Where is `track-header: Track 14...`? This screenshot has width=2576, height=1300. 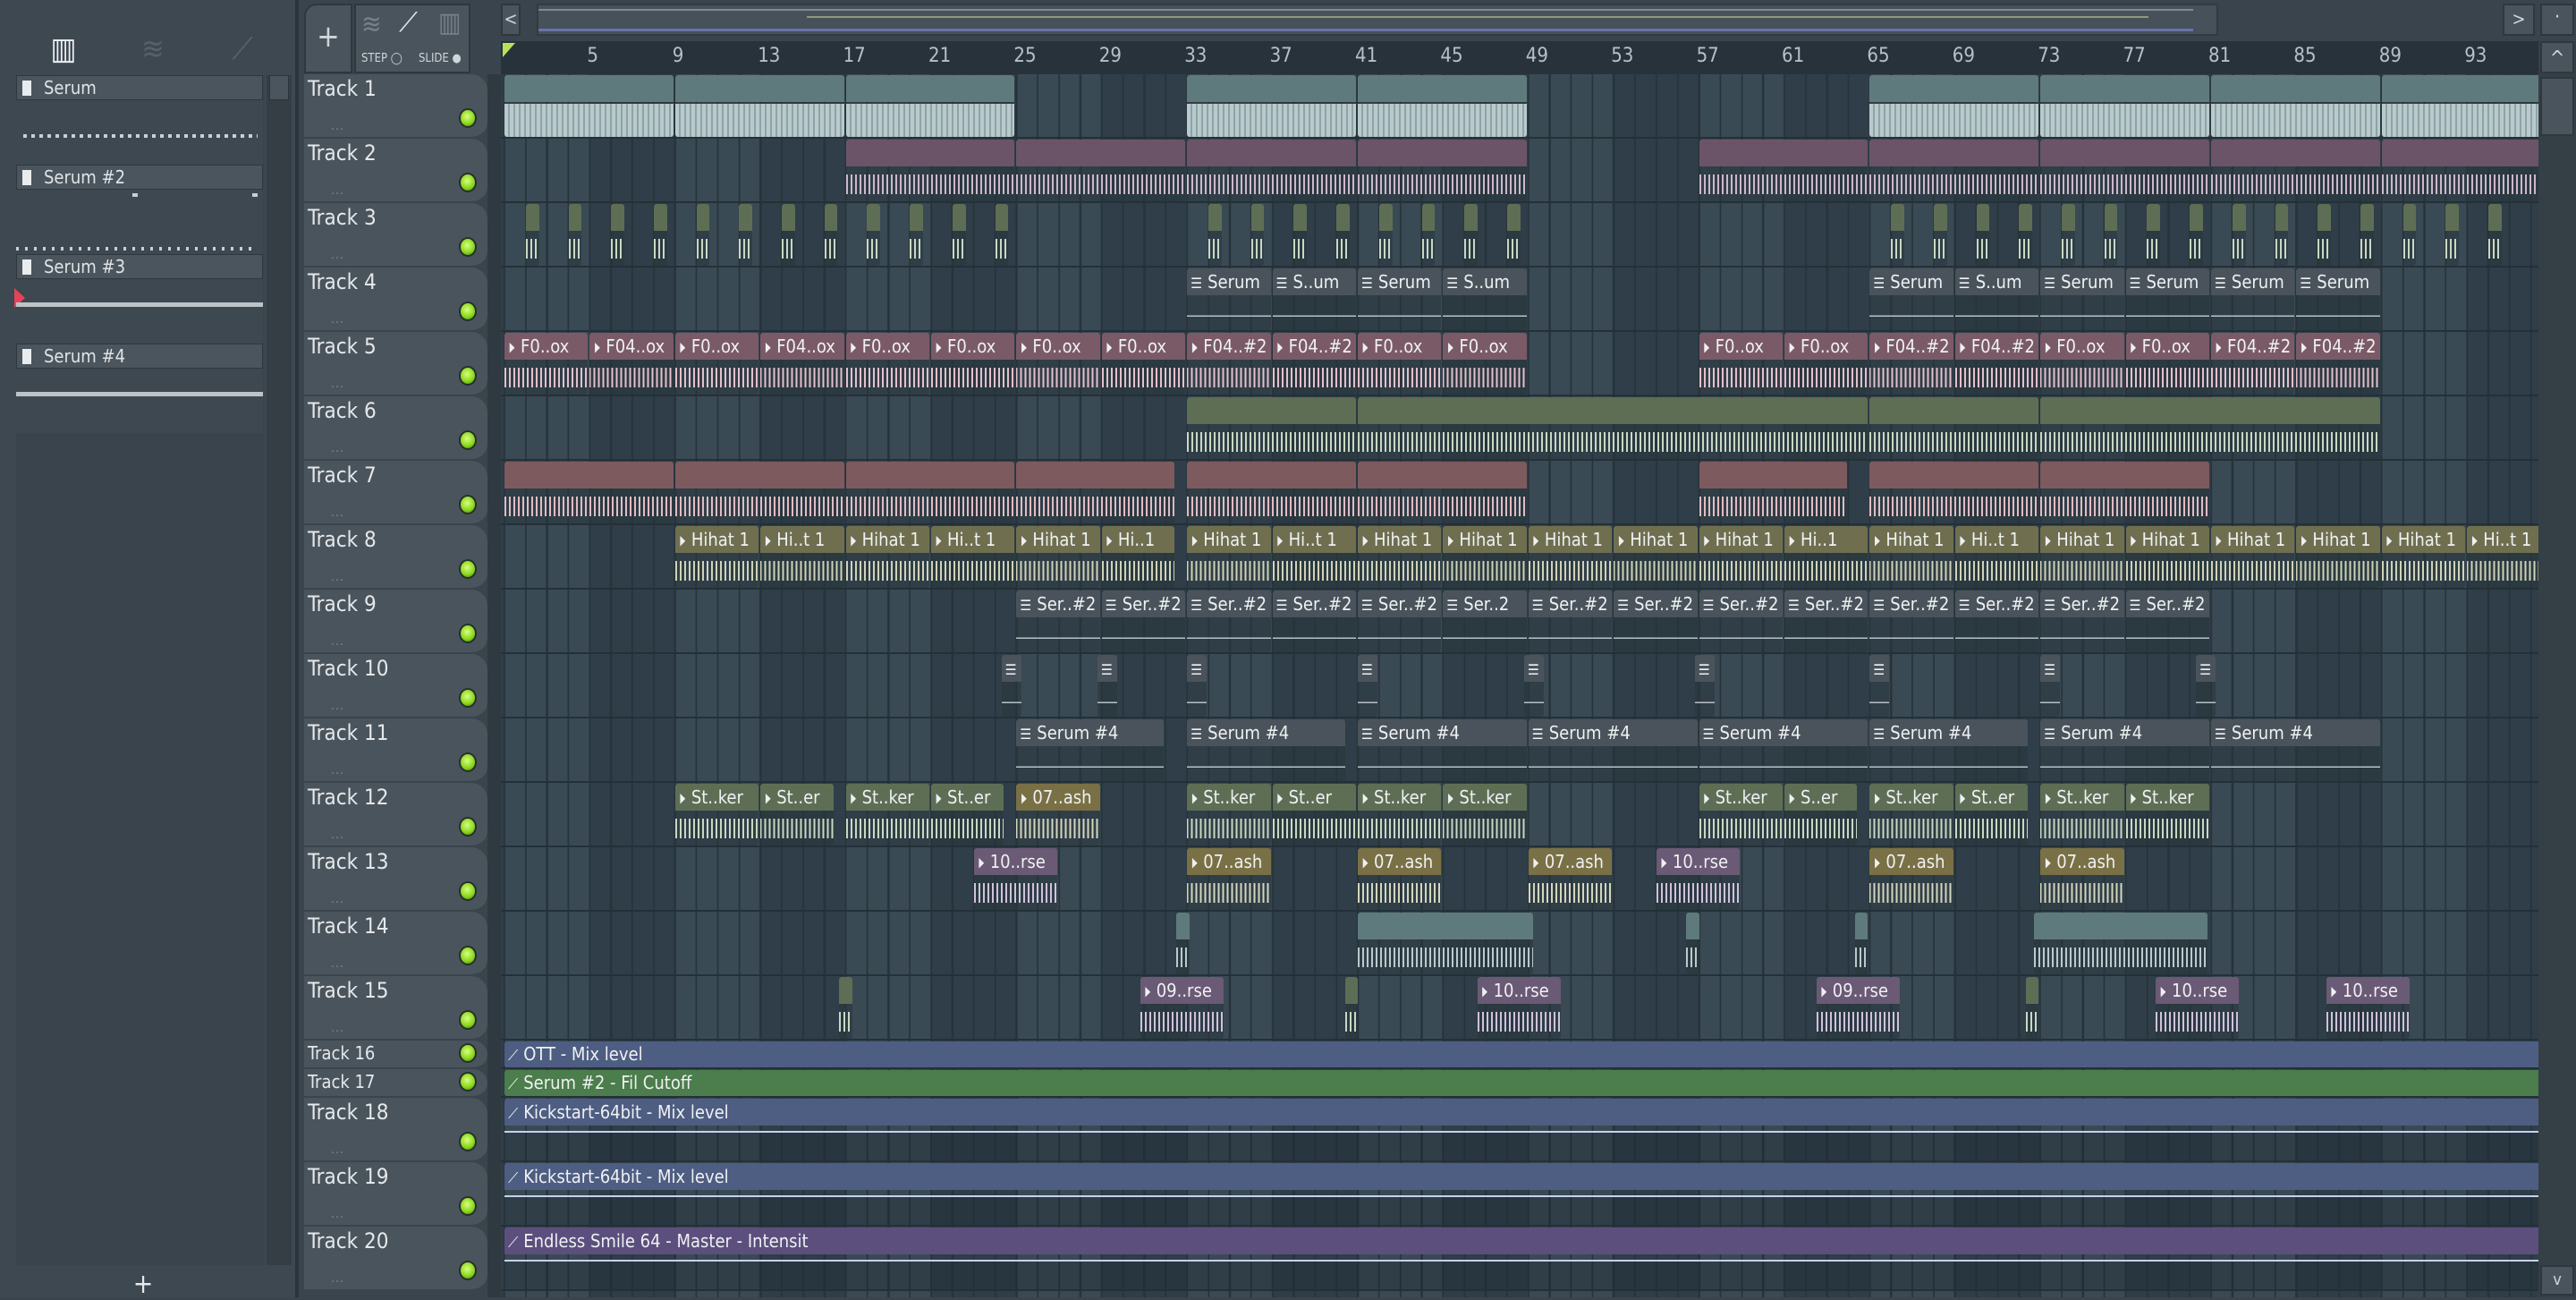 track-header: Track 14... is located at coordinates (395, 944).